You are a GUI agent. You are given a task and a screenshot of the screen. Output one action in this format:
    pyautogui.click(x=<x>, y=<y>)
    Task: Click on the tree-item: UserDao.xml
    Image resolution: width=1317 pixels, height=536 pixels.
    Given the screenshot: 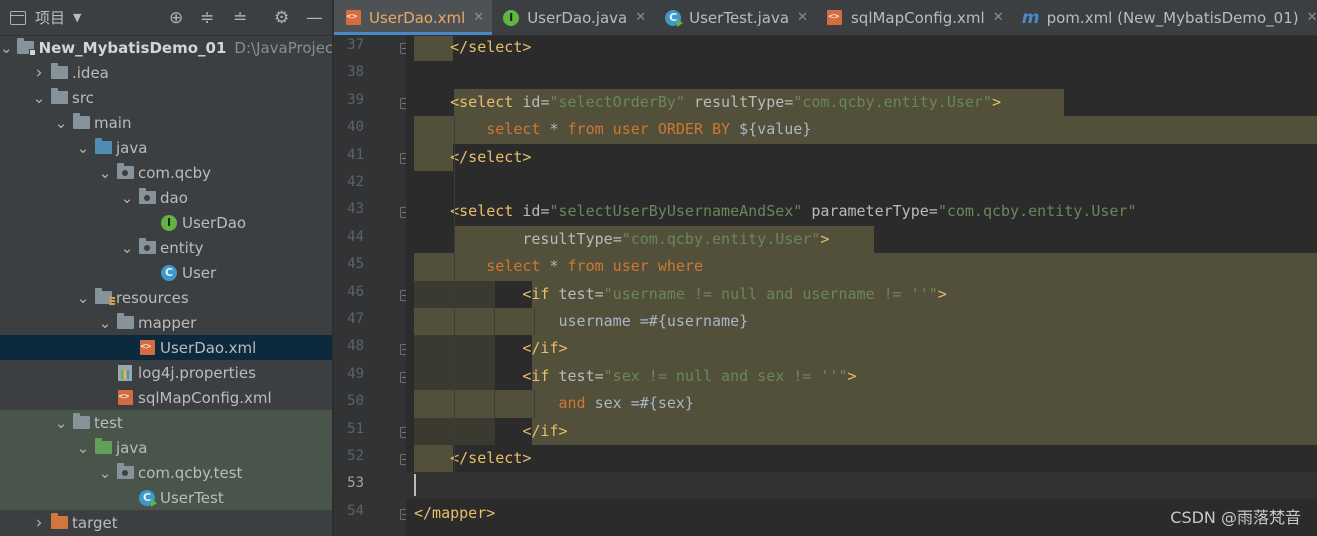 What is the action you would take?
    pyautogui.click(x=166, y=347)
    